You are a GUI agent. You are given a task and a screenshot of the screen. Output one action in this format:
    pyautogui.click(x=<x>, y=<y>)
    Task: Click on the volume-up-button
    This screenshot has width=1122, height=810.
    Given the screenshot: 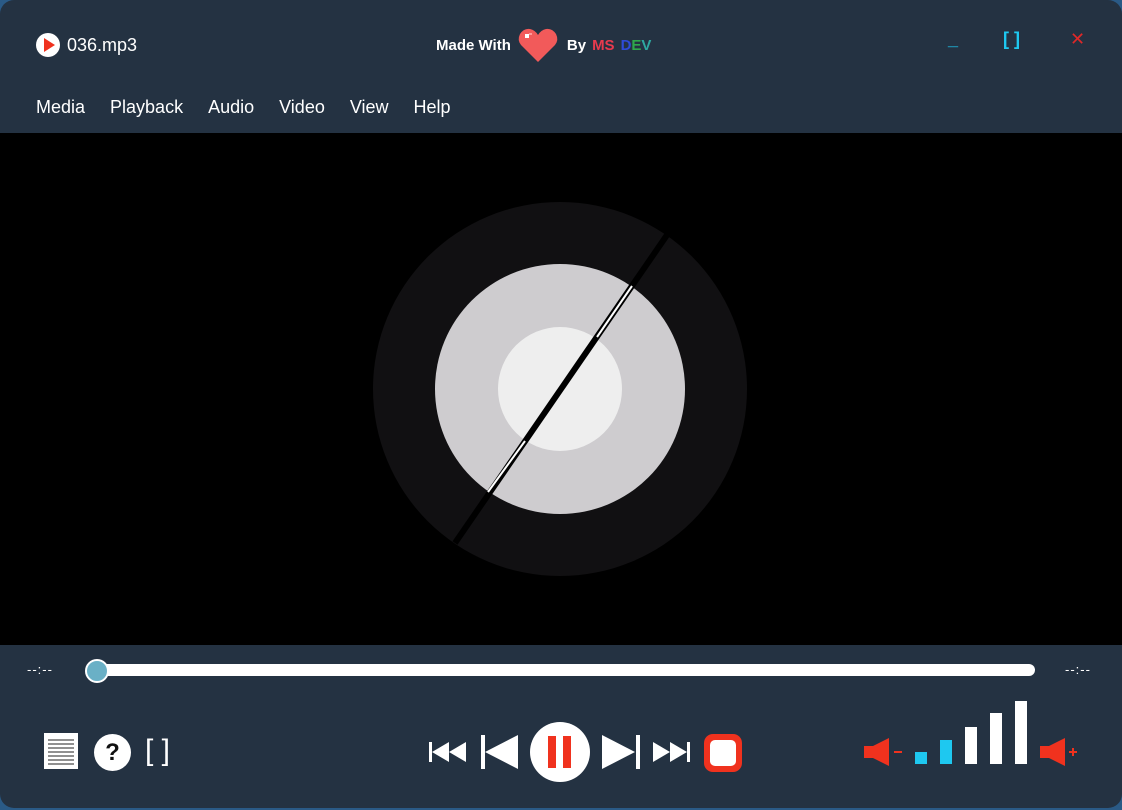 What is the action you would take?
    pyautogui.click(x=1060, y=752)
    